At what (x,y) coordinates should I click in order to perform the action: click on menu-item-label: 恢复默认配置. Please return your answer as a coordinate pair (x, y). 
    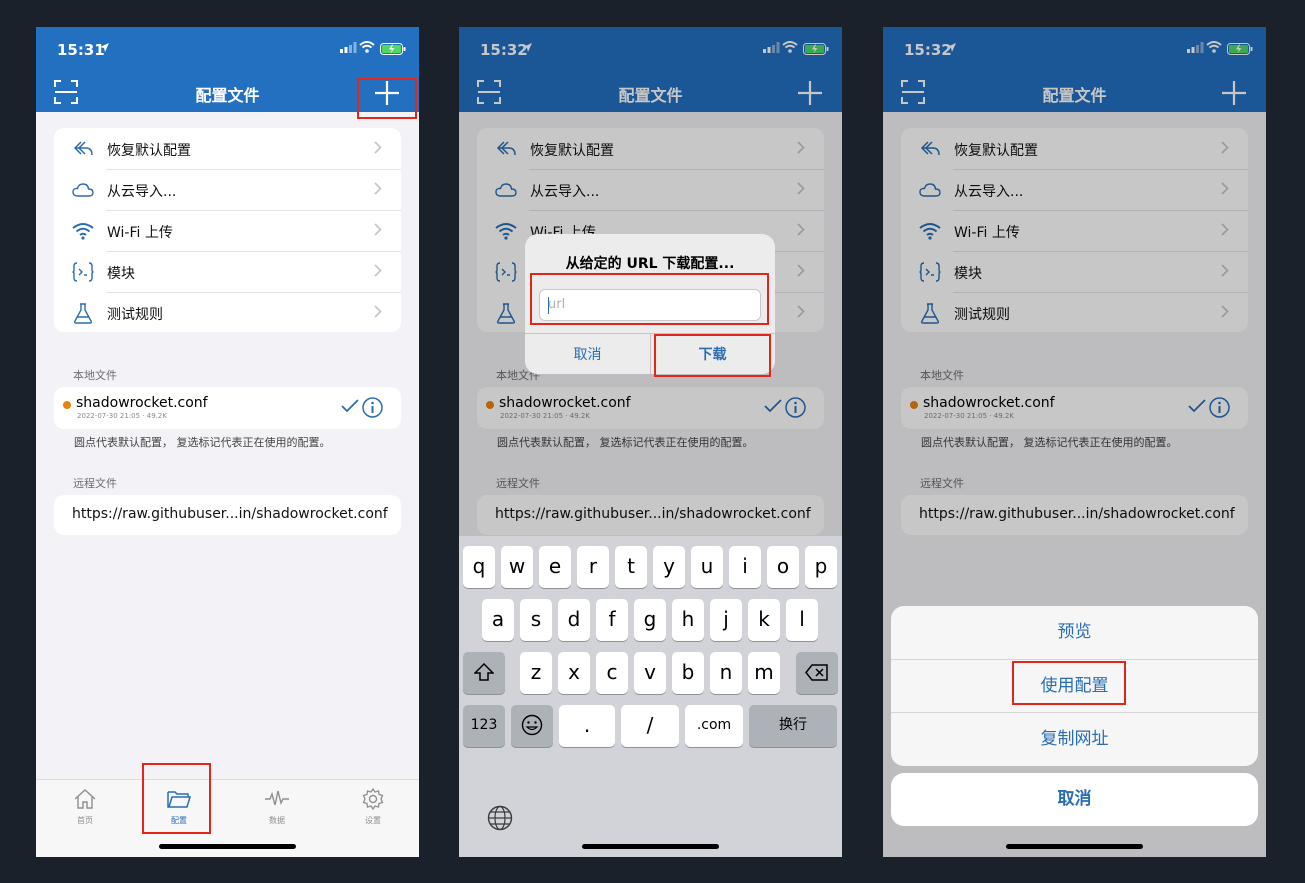
    Looking at the image, I should click on (149, 151).